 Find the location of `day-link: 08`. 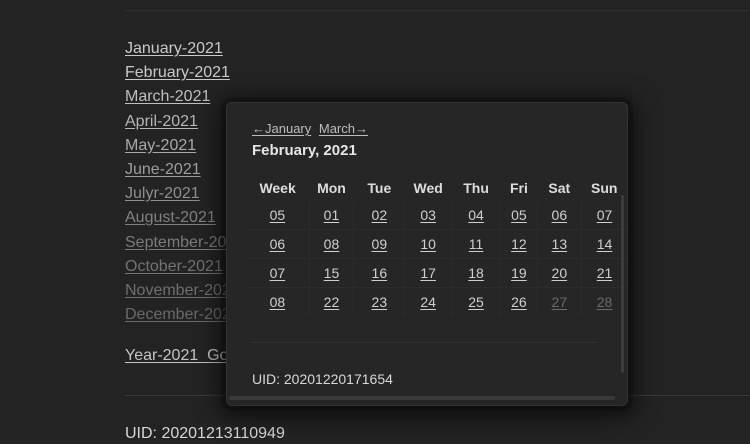

day-link: 08 is located at coordinates (332, 244).